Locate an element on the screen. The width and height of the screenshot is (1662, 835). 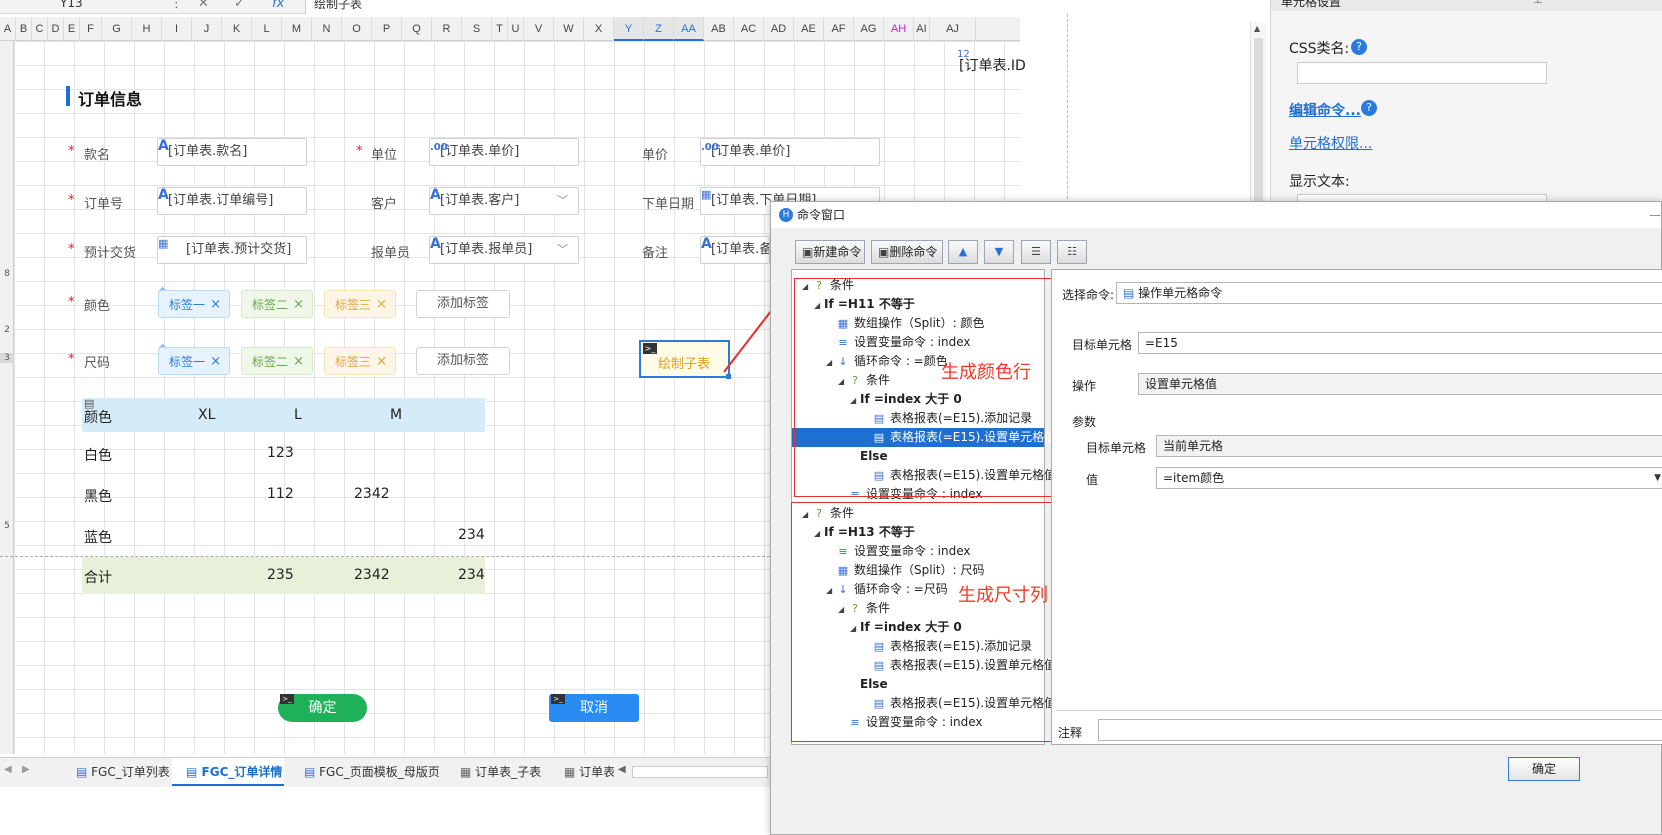
horizontal-scrollbar is located at coordinates (700, 772).